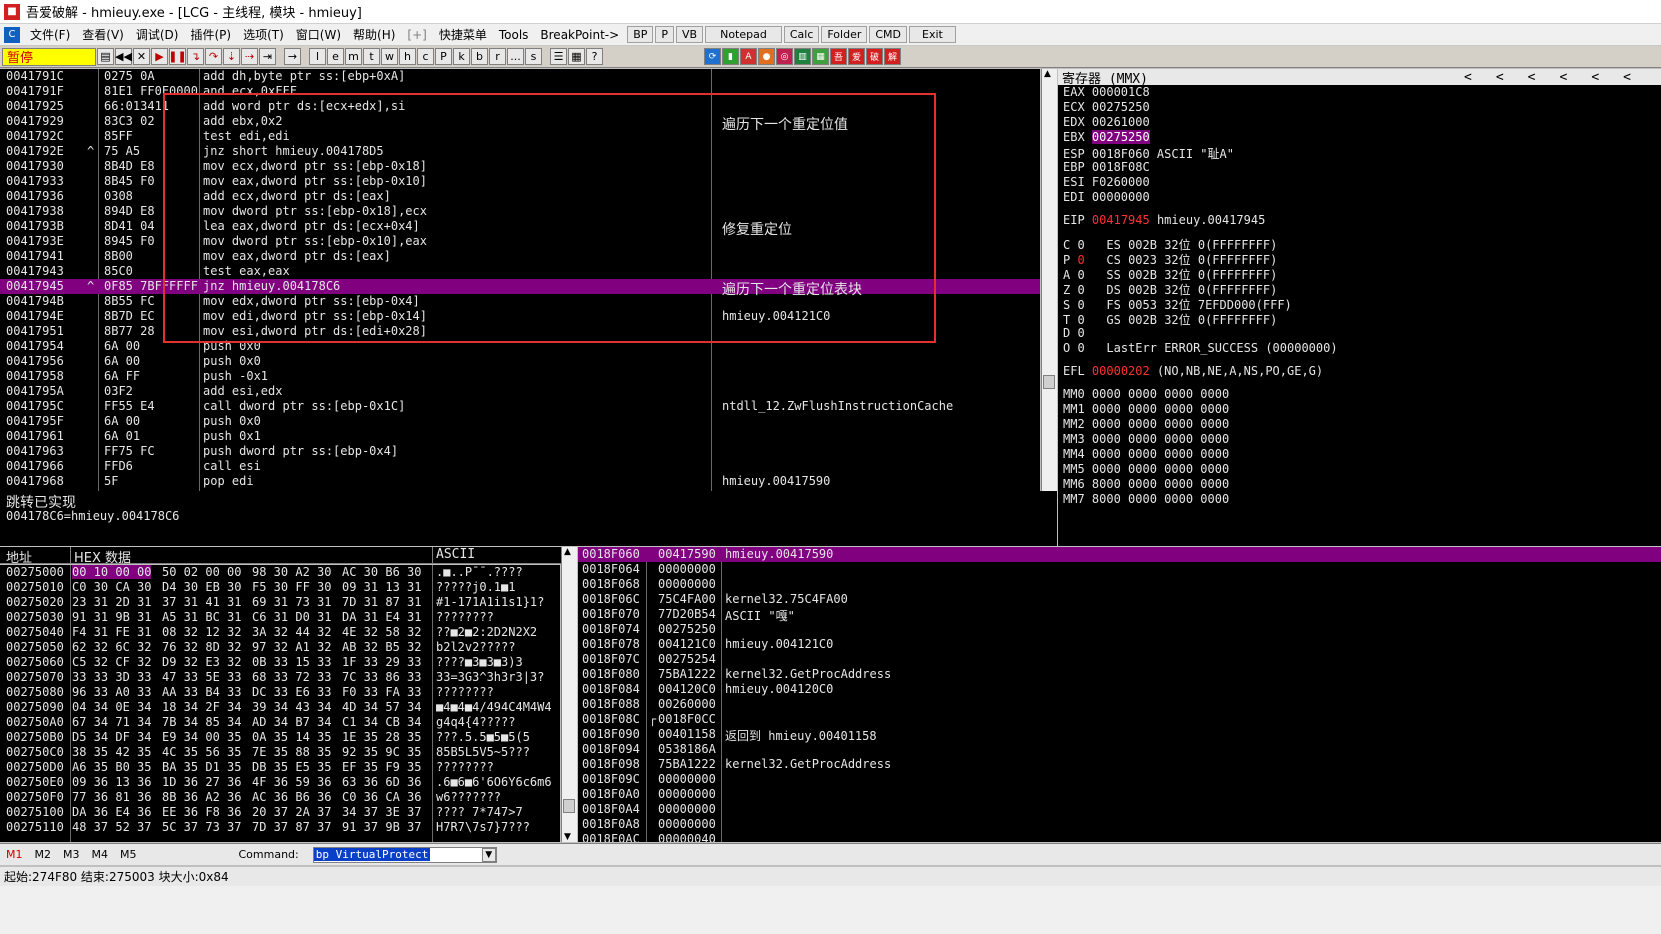 The image size is (1661, 934). What do you see at coordinates (558, 56) in the screenshot?
I see `list-icon: ☰` at bounding box center [558, 56].